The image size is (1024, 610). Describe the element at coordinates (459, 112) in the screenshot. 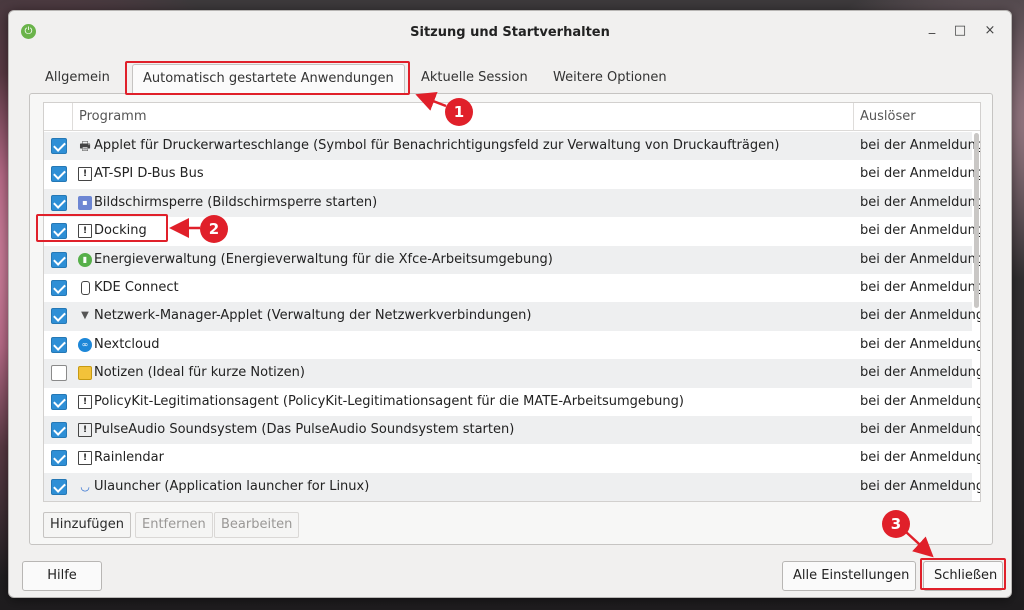

I see `annotation-badge-1: 1` at that location.